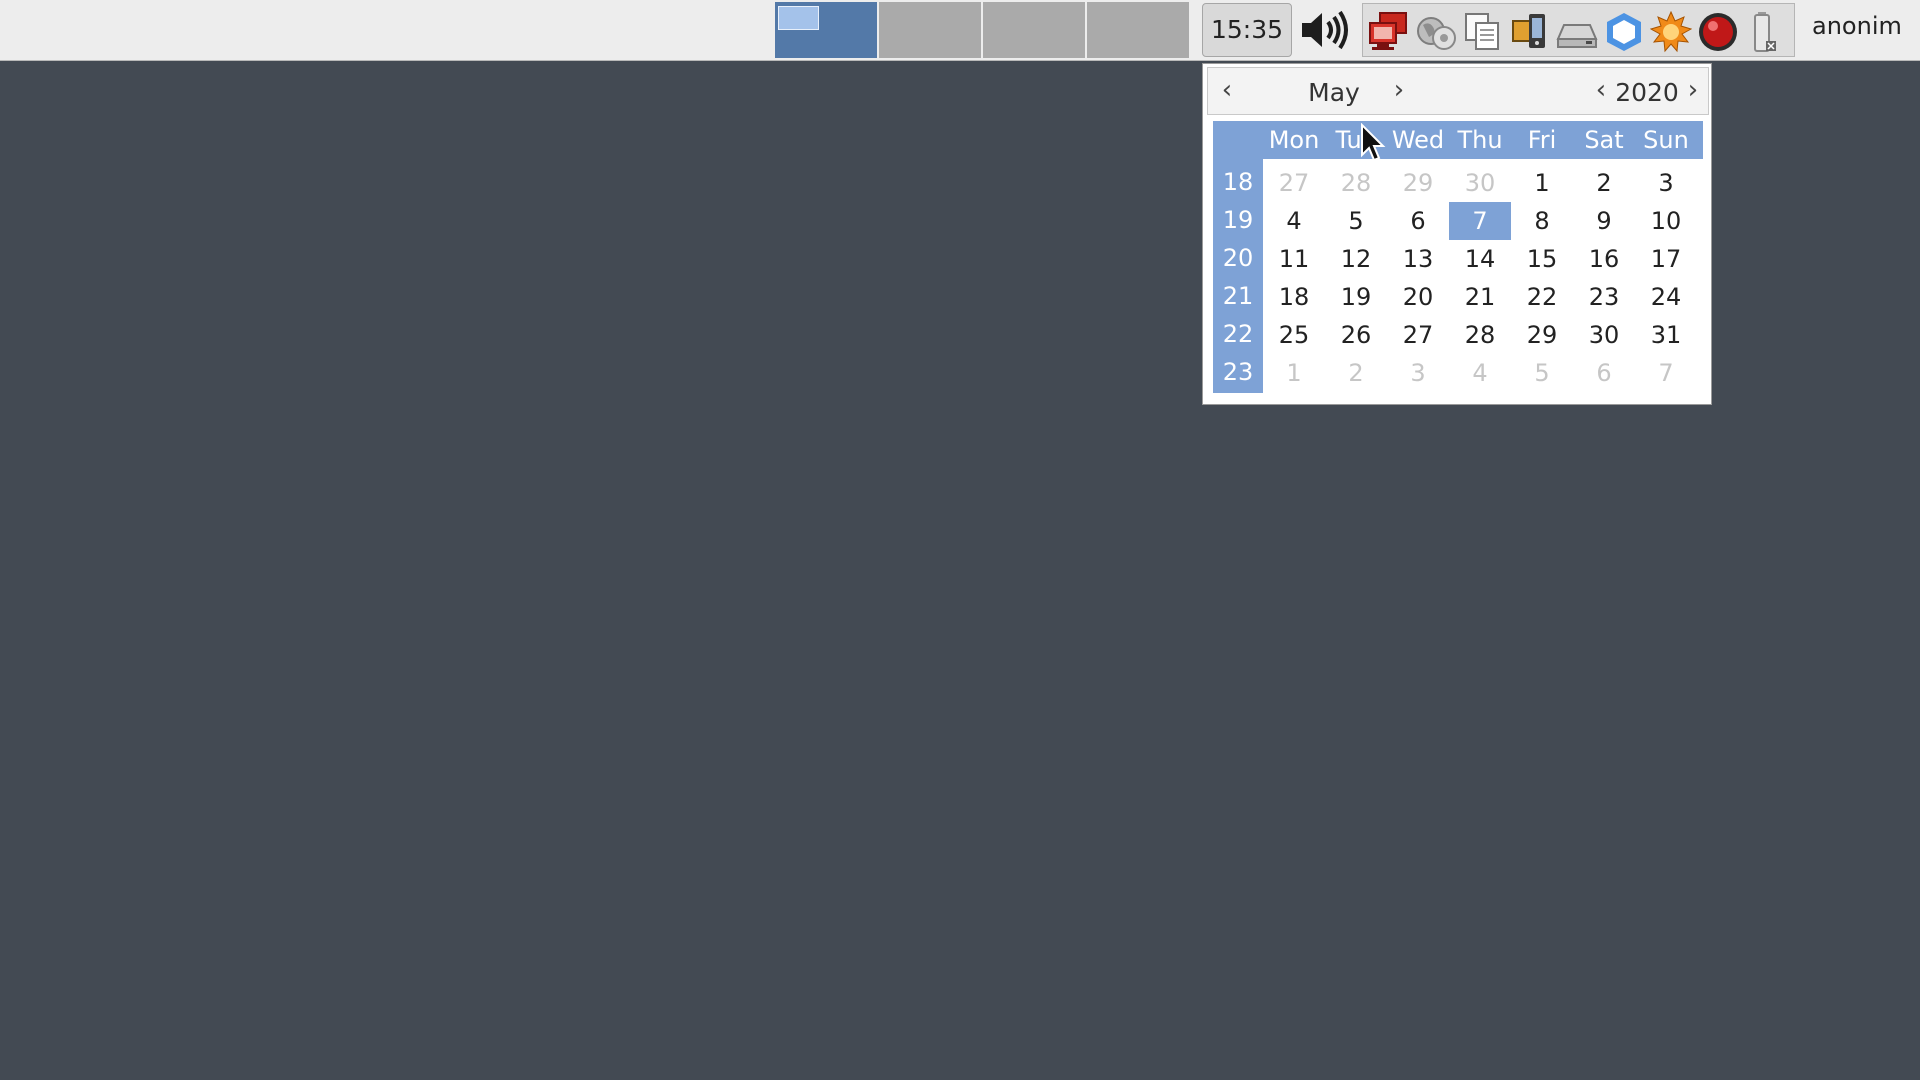  I want to click on day-cell: 12, so click(1356, 259).